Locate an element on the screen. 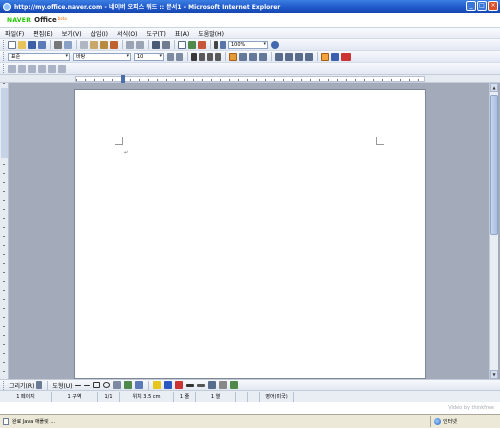 The image size is (500, 428). align-right-icon is located at coordinates (253, 56).